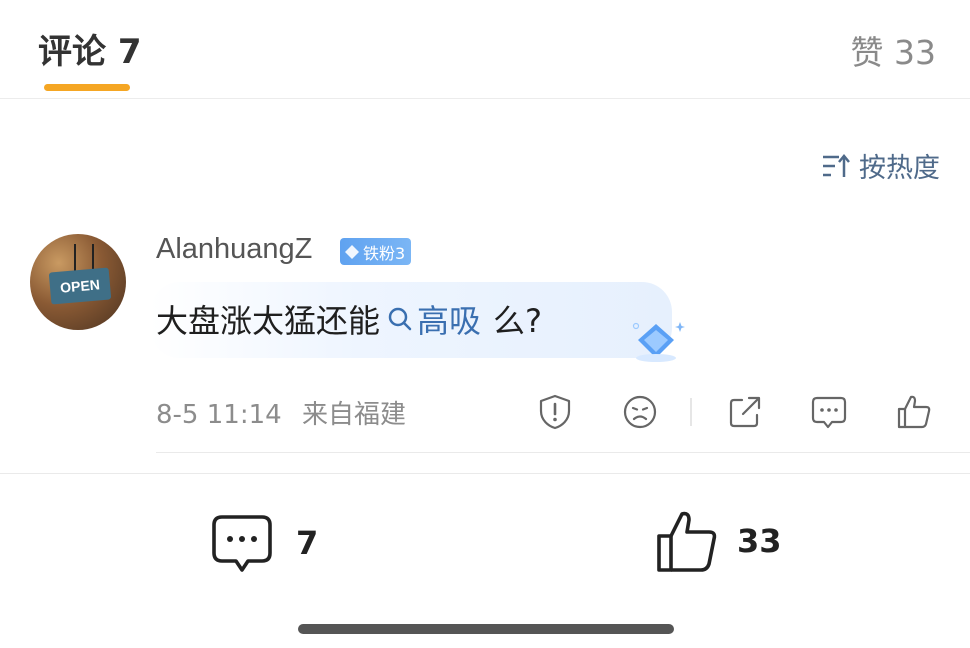 The width and height of the screenshot is (970, 648). I want to click on share-button, so click(745, 412).